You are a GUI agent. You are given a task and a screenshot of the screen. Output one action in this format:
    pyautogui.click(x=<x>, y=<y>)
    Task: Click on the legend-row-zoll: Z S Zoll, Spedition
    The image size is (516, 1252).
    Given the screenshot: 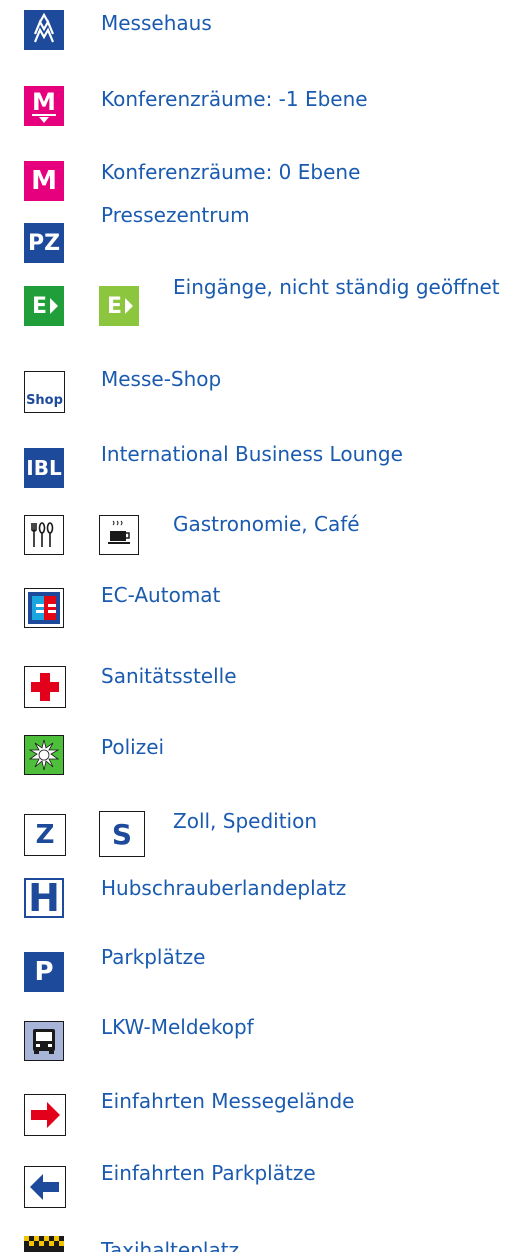 What is the action you would take?
    pyautogui.click(x=258, y=838)
    